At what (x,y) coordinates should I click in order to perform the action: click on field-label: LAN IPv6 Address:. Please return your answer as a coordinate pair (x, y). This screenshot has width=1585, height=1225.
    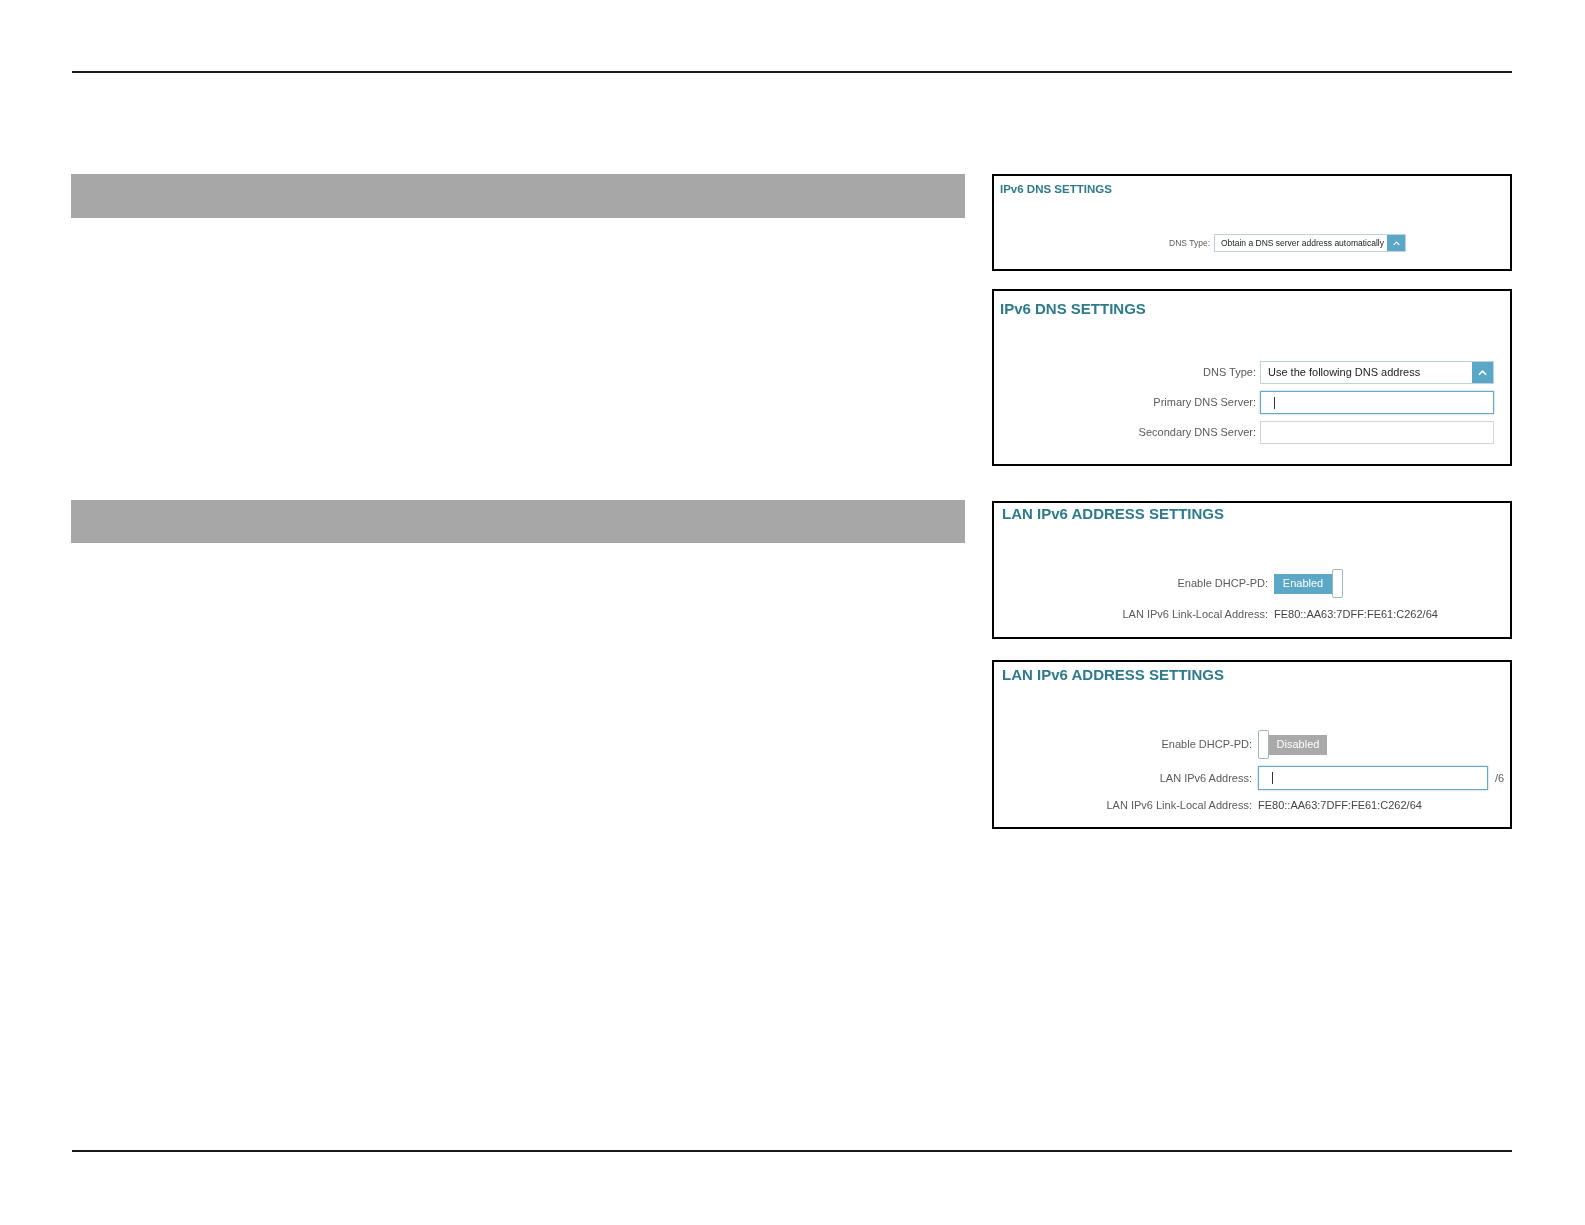
    Looking at the image, I should click on (1205, 778).